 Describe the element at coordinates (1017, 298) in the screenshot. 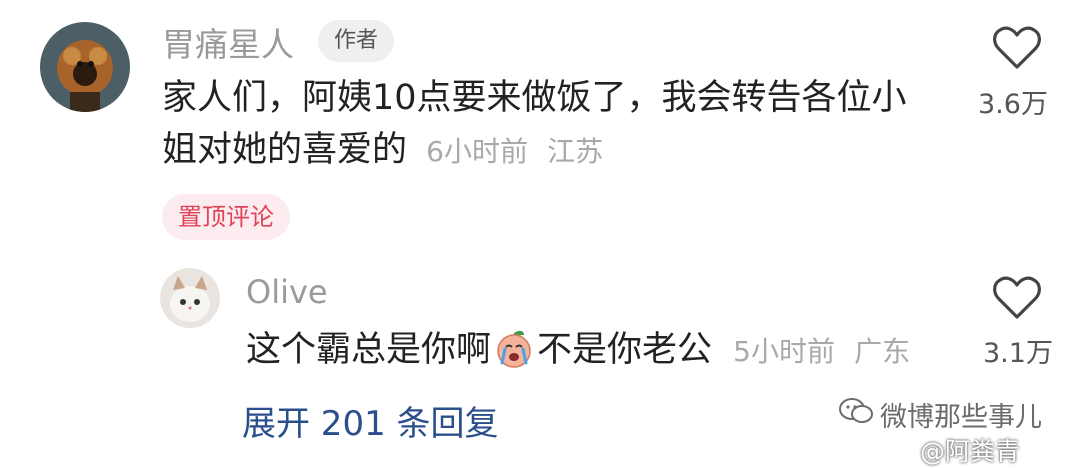

I see `reply-heart-icon` at that location.